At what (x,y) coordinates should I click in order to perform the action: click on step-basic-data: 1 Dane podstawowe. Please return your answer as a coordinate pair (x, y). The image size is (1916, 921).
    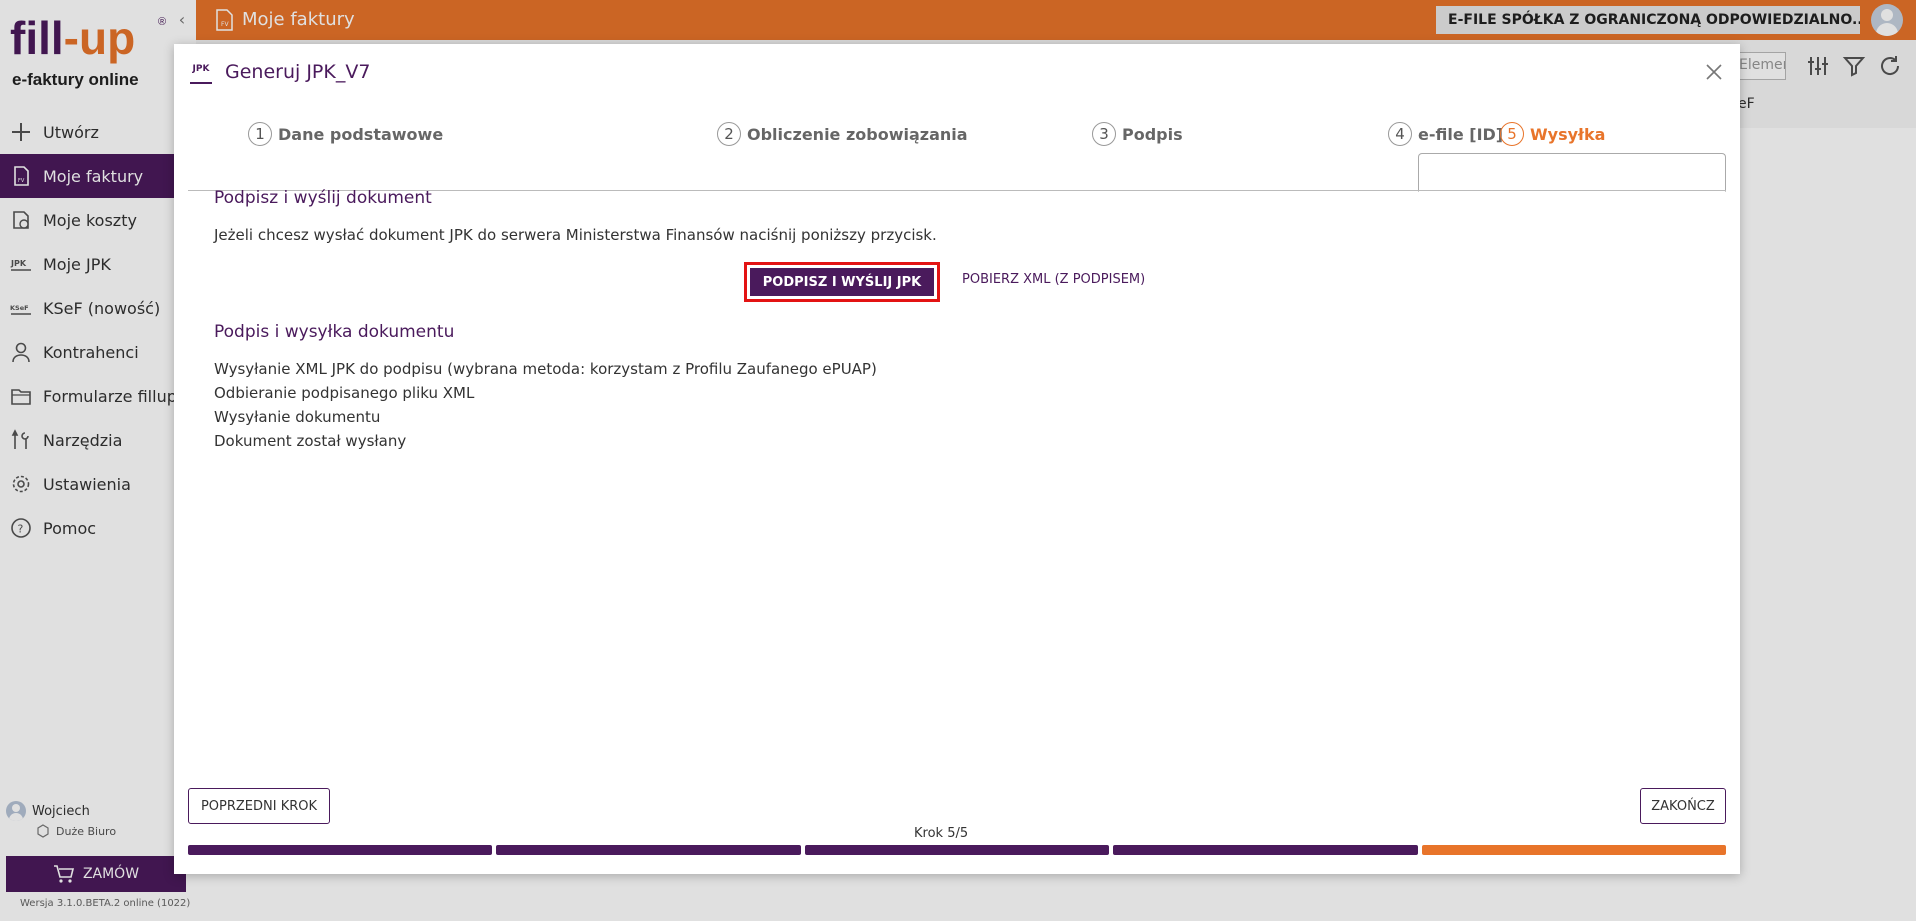
    Looking at the image, I should click on (345, 134).